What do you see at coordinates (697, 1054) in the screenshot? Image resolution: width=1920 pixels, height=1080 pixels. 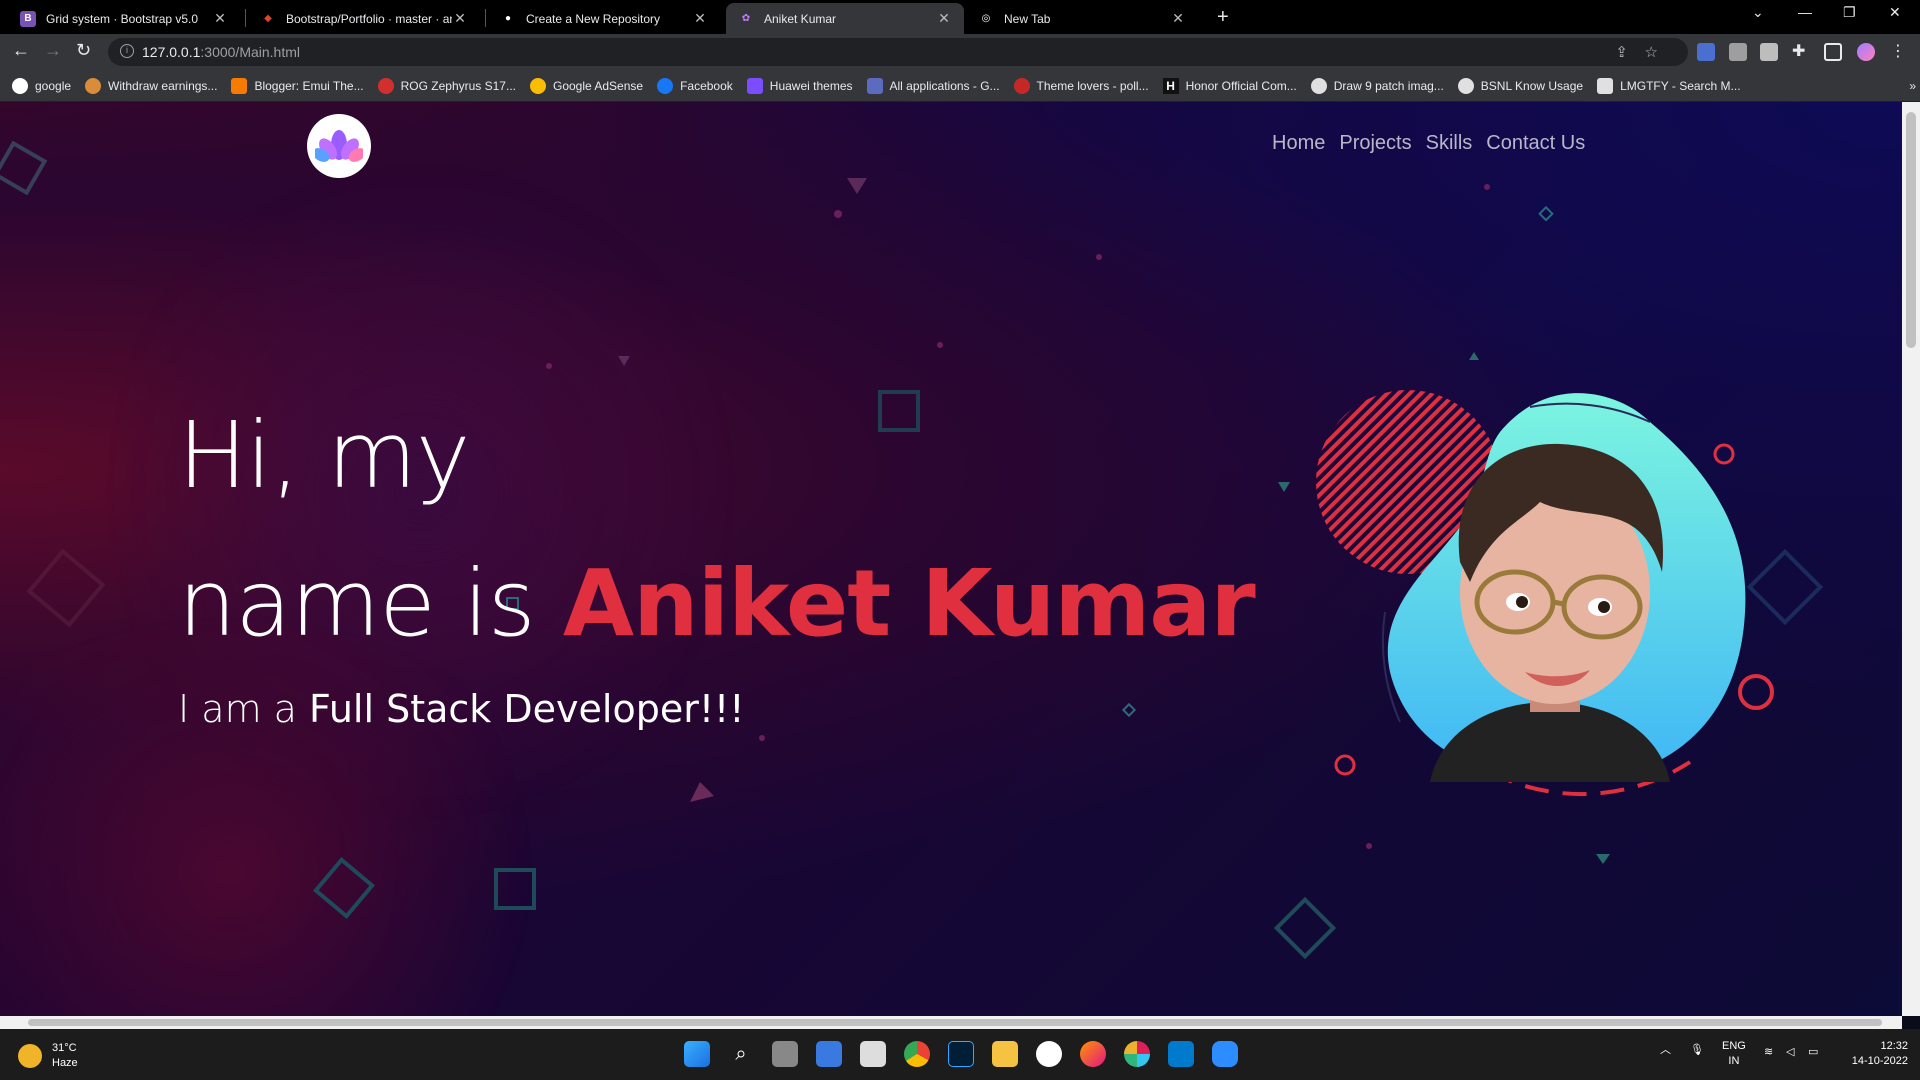 I see `windows-start-icon` at bounding box center [697, 1054].